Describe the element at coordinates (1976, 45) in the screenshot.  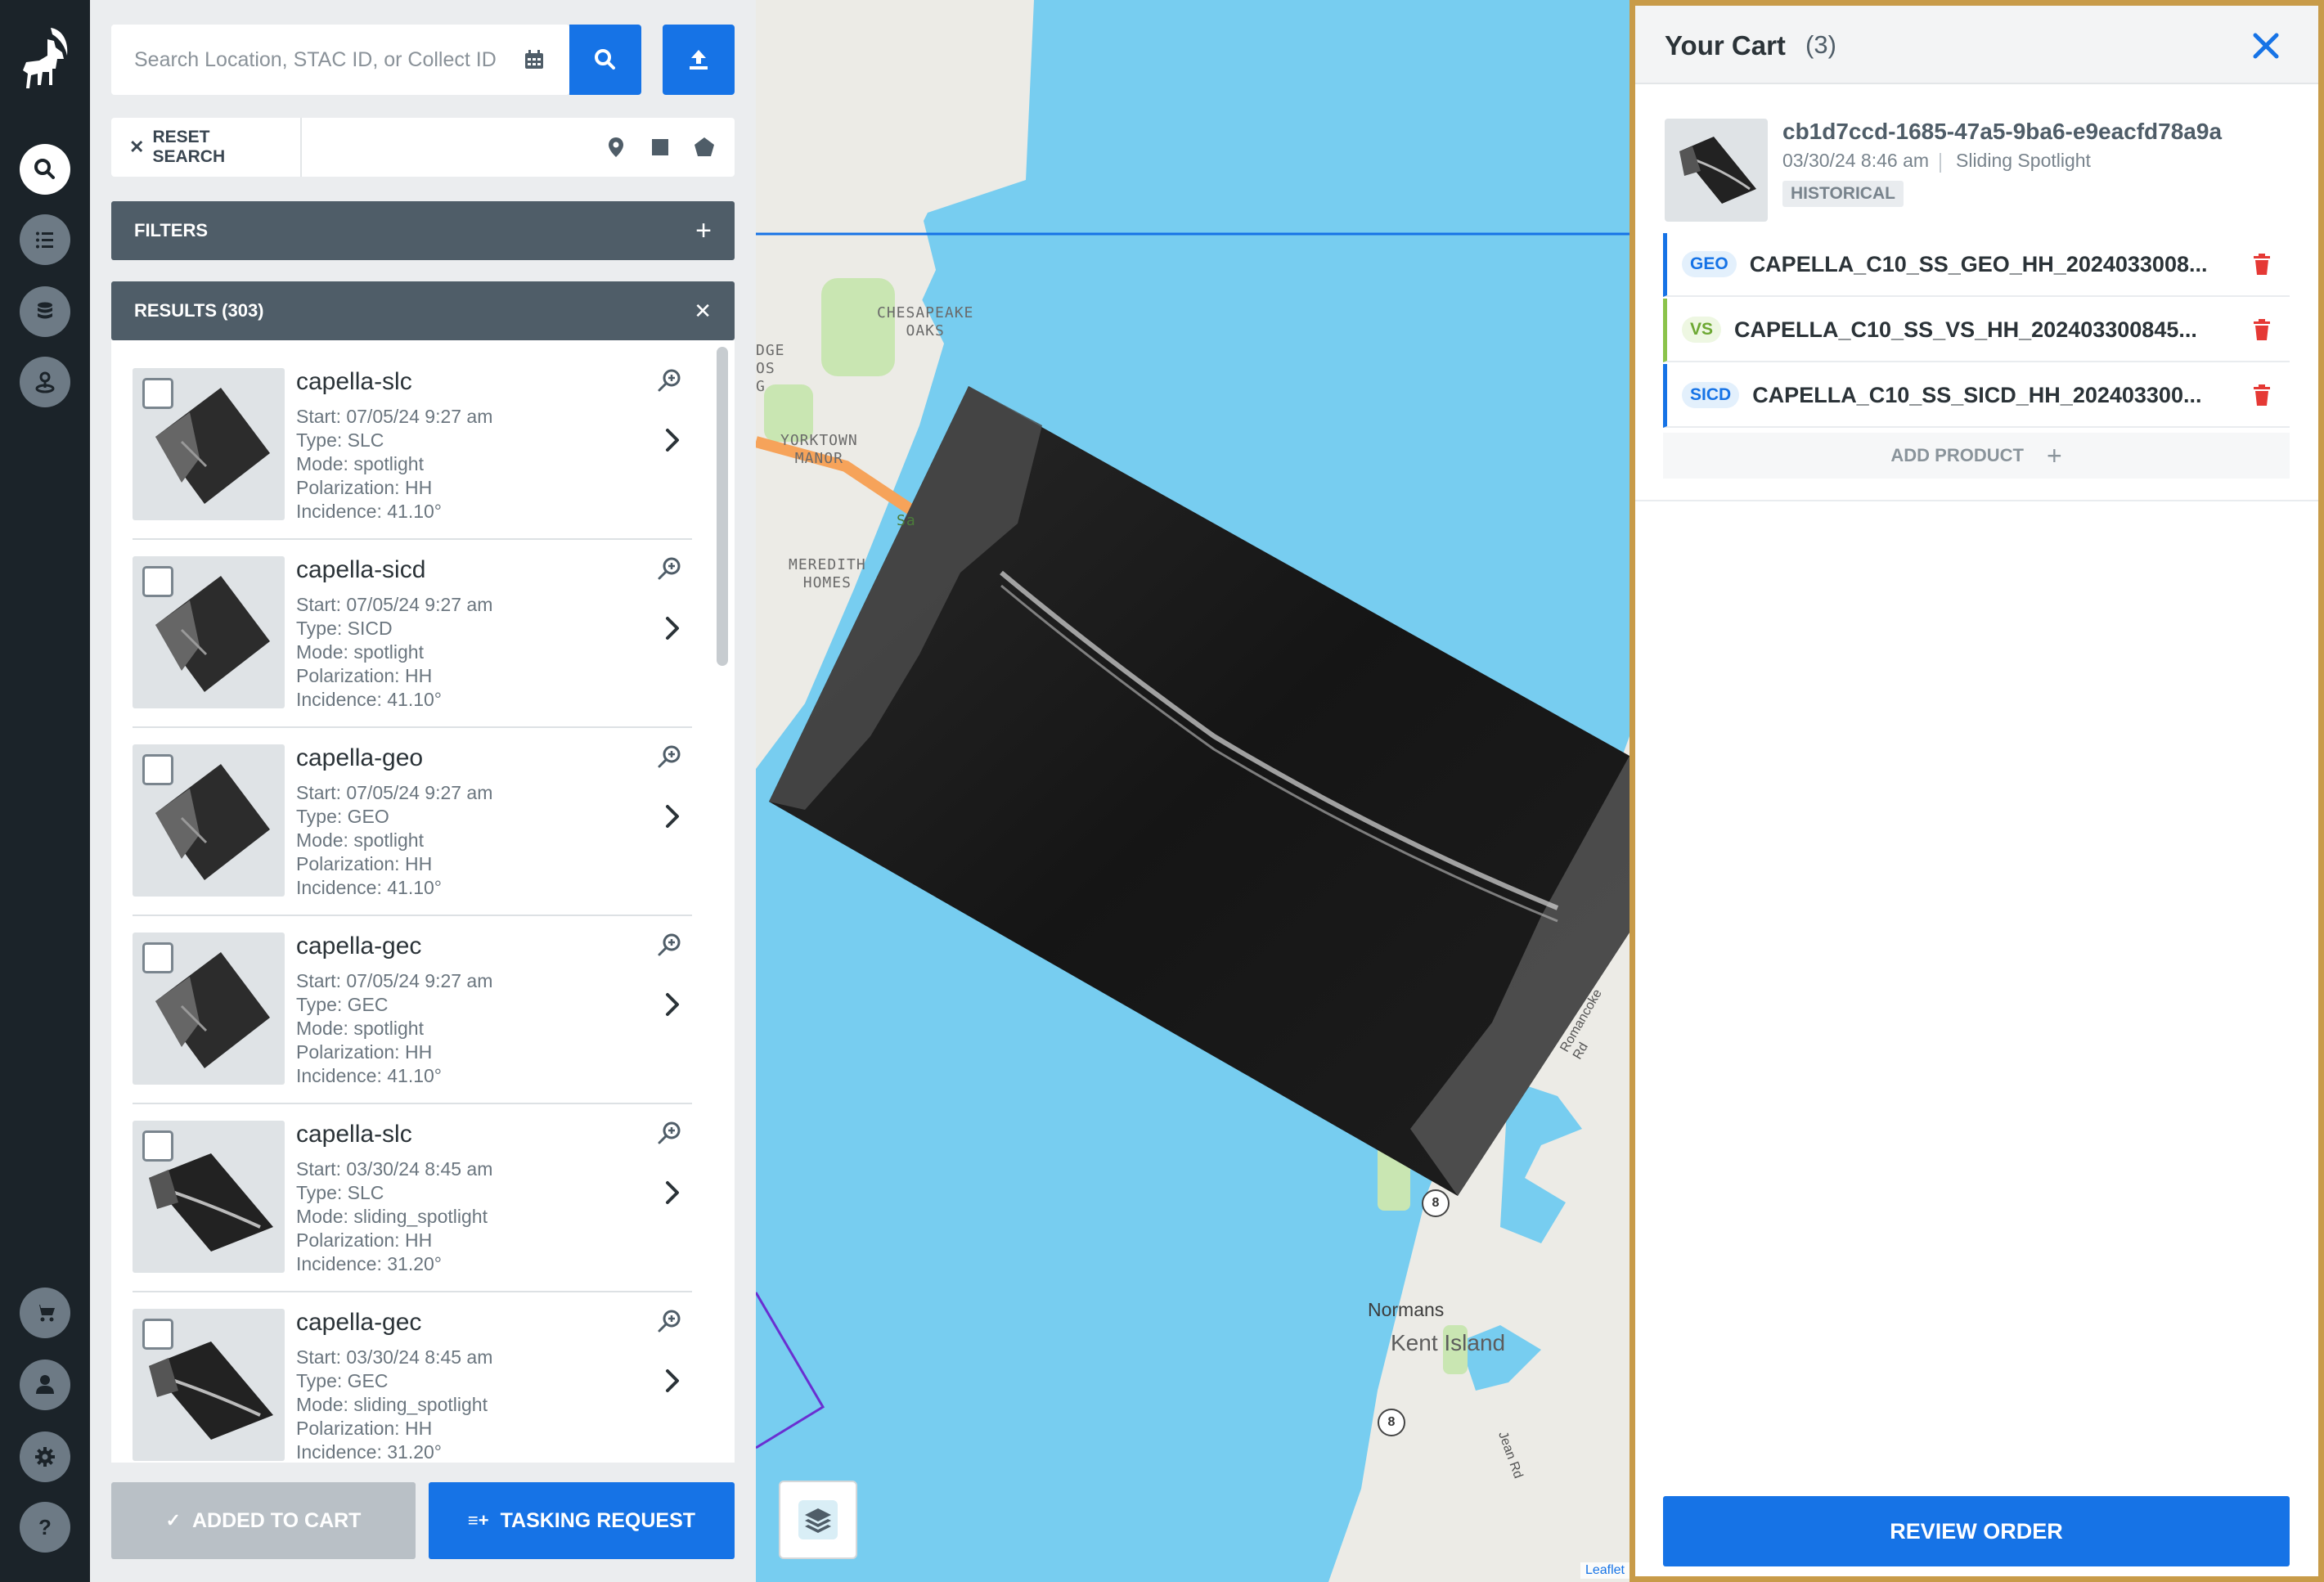
I see `cart-header: Your Cart (3)` at that location.